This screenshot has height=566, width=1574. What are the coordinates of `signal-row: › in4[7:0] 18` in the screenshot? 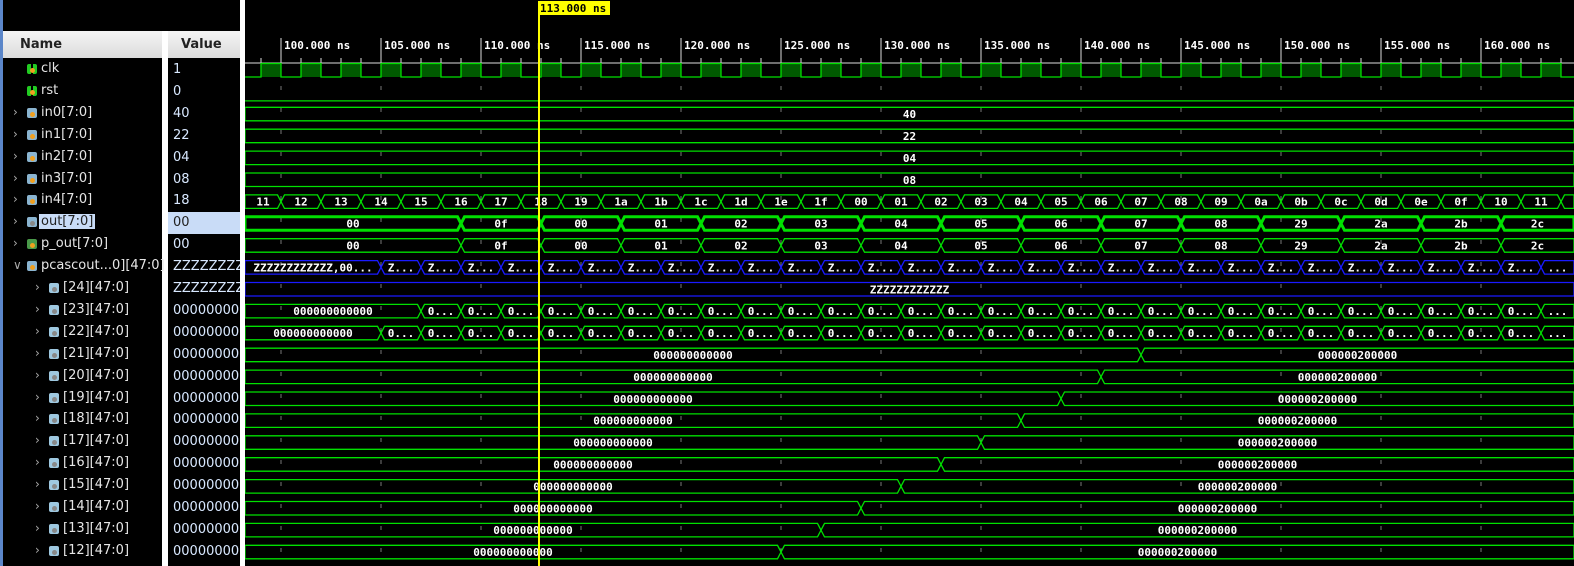 It's located at (121, 201).